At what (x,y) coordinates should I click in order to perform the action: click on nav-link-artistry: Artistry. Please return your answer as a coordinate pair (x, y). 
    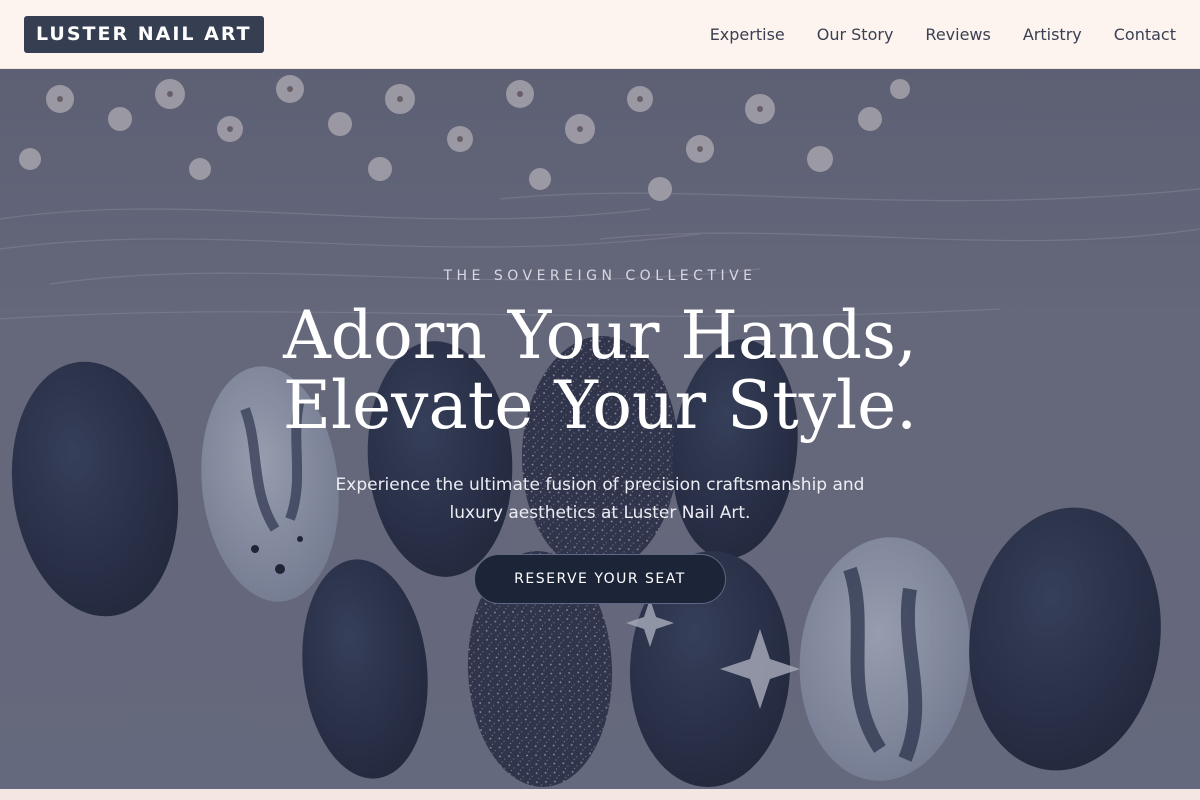
    Looking at the image, I should click on (1052, 34).